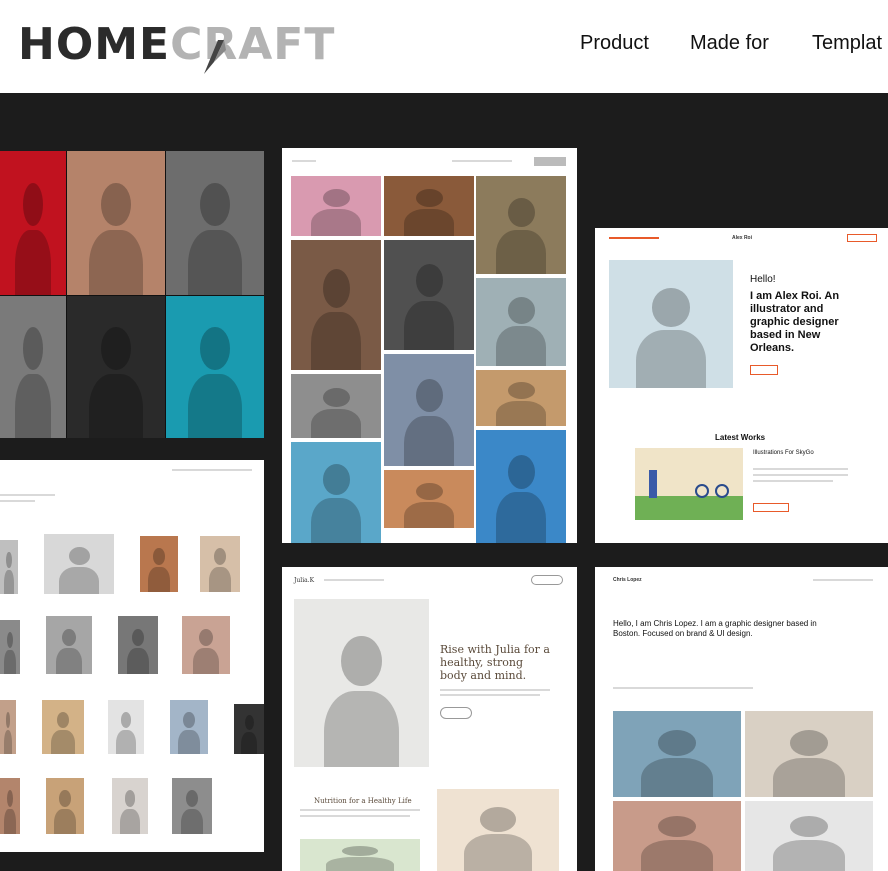 The image size is (888, 871). I want to click on nav-templates: Templat, so click(847, 43).